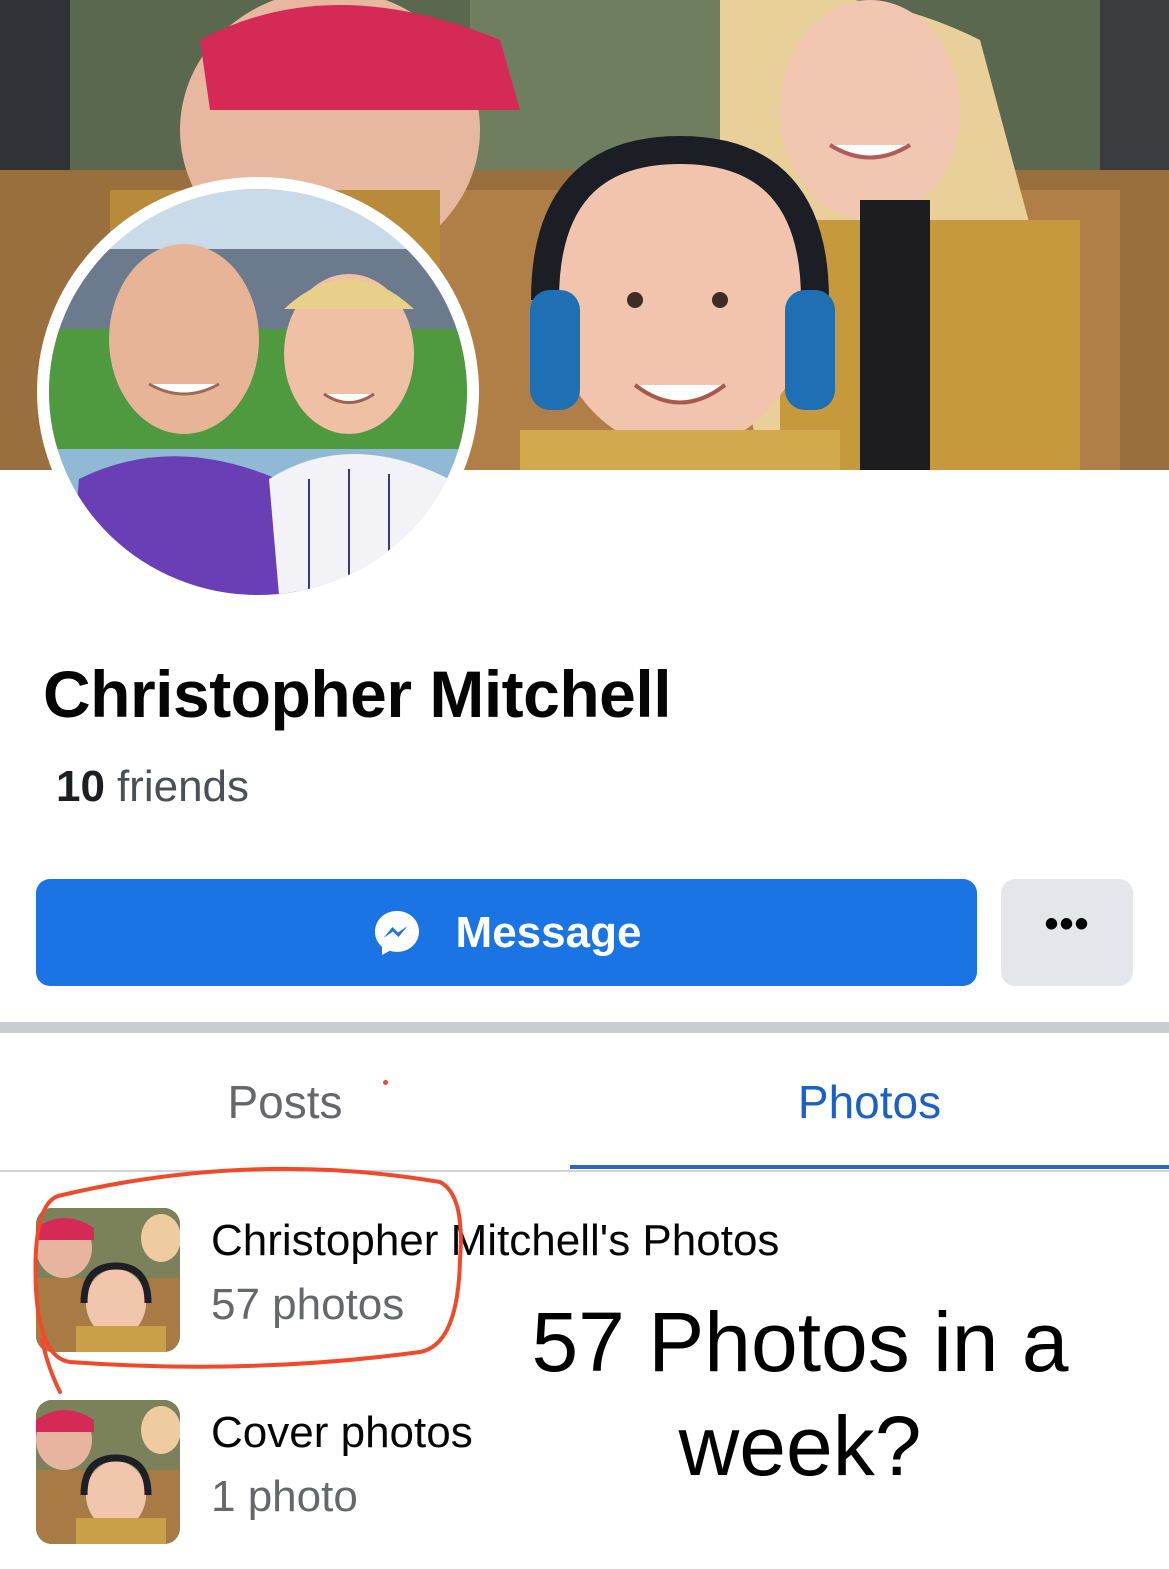 Image resolution: width=1169 pixels, height=1569 pixels. Describe the element at coordinates (869, 1101) in the screenshot. I see `tab-photos: Photos` at that location.